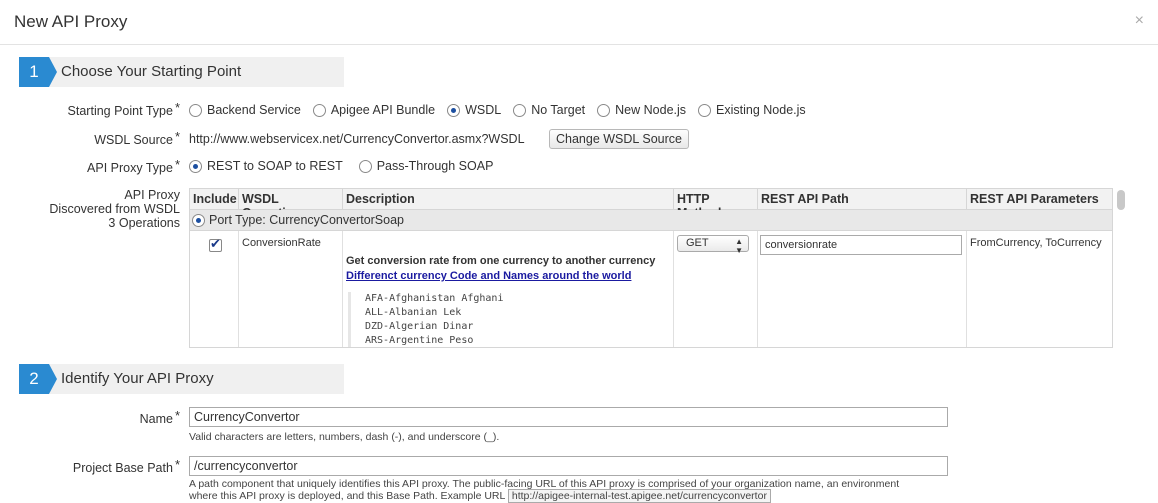 The width and height of the screenshot is (1158, 503). I want to click on col-rest-api-path: REST API Path, so click(862, 199).